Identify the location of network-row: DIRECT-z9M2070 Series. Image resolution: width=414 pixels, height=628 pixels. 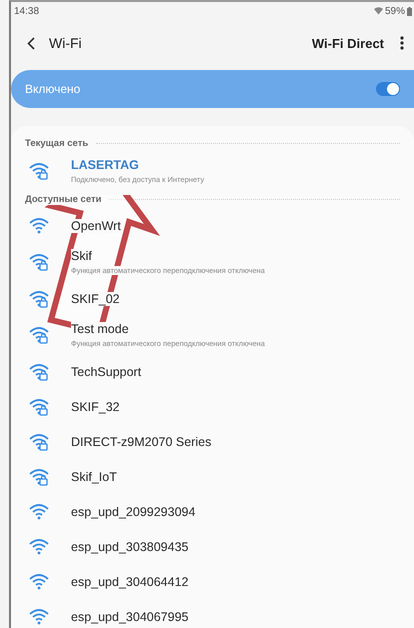
(212, 441).